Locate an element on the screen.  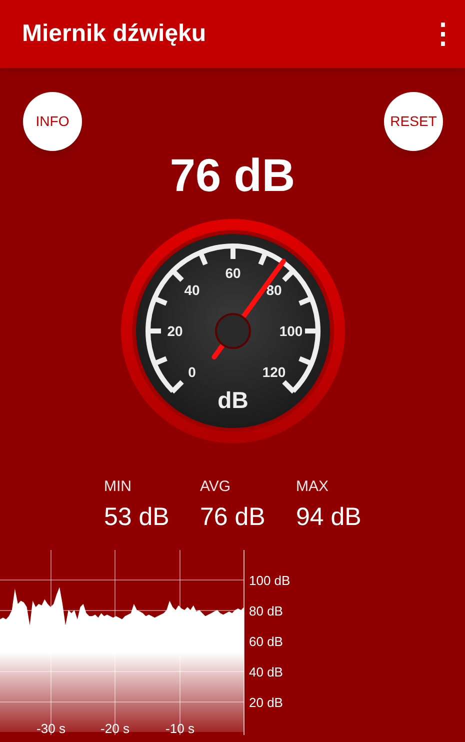
sound-level-reading: 76 dB is located at coordinates (233, 175).